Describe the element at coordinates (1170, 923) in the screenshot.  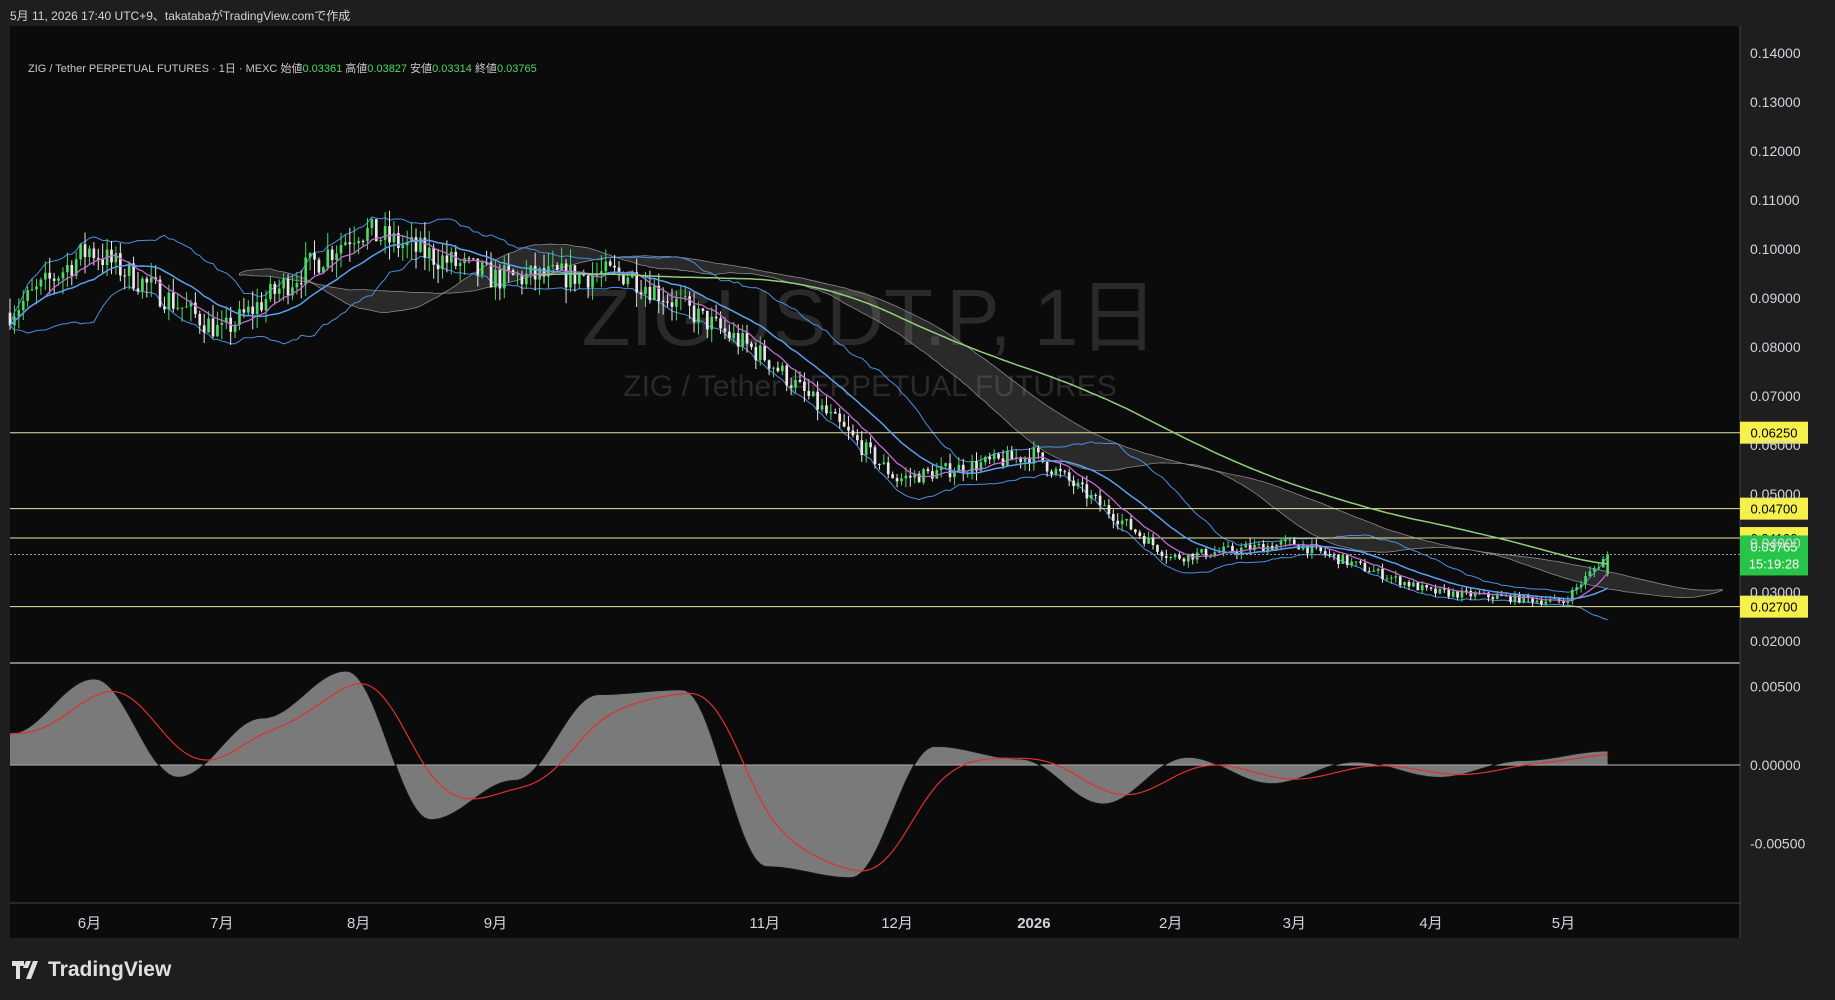
I see `time-tick: 2月` at that location.